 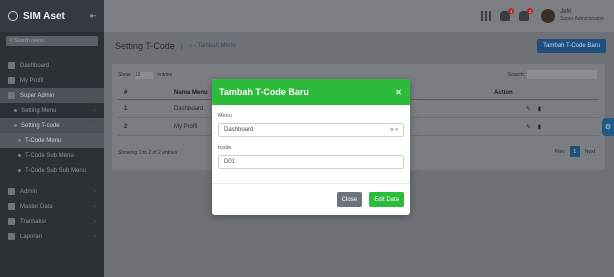 I want to click on database-icon, so click(x=11, y=206).